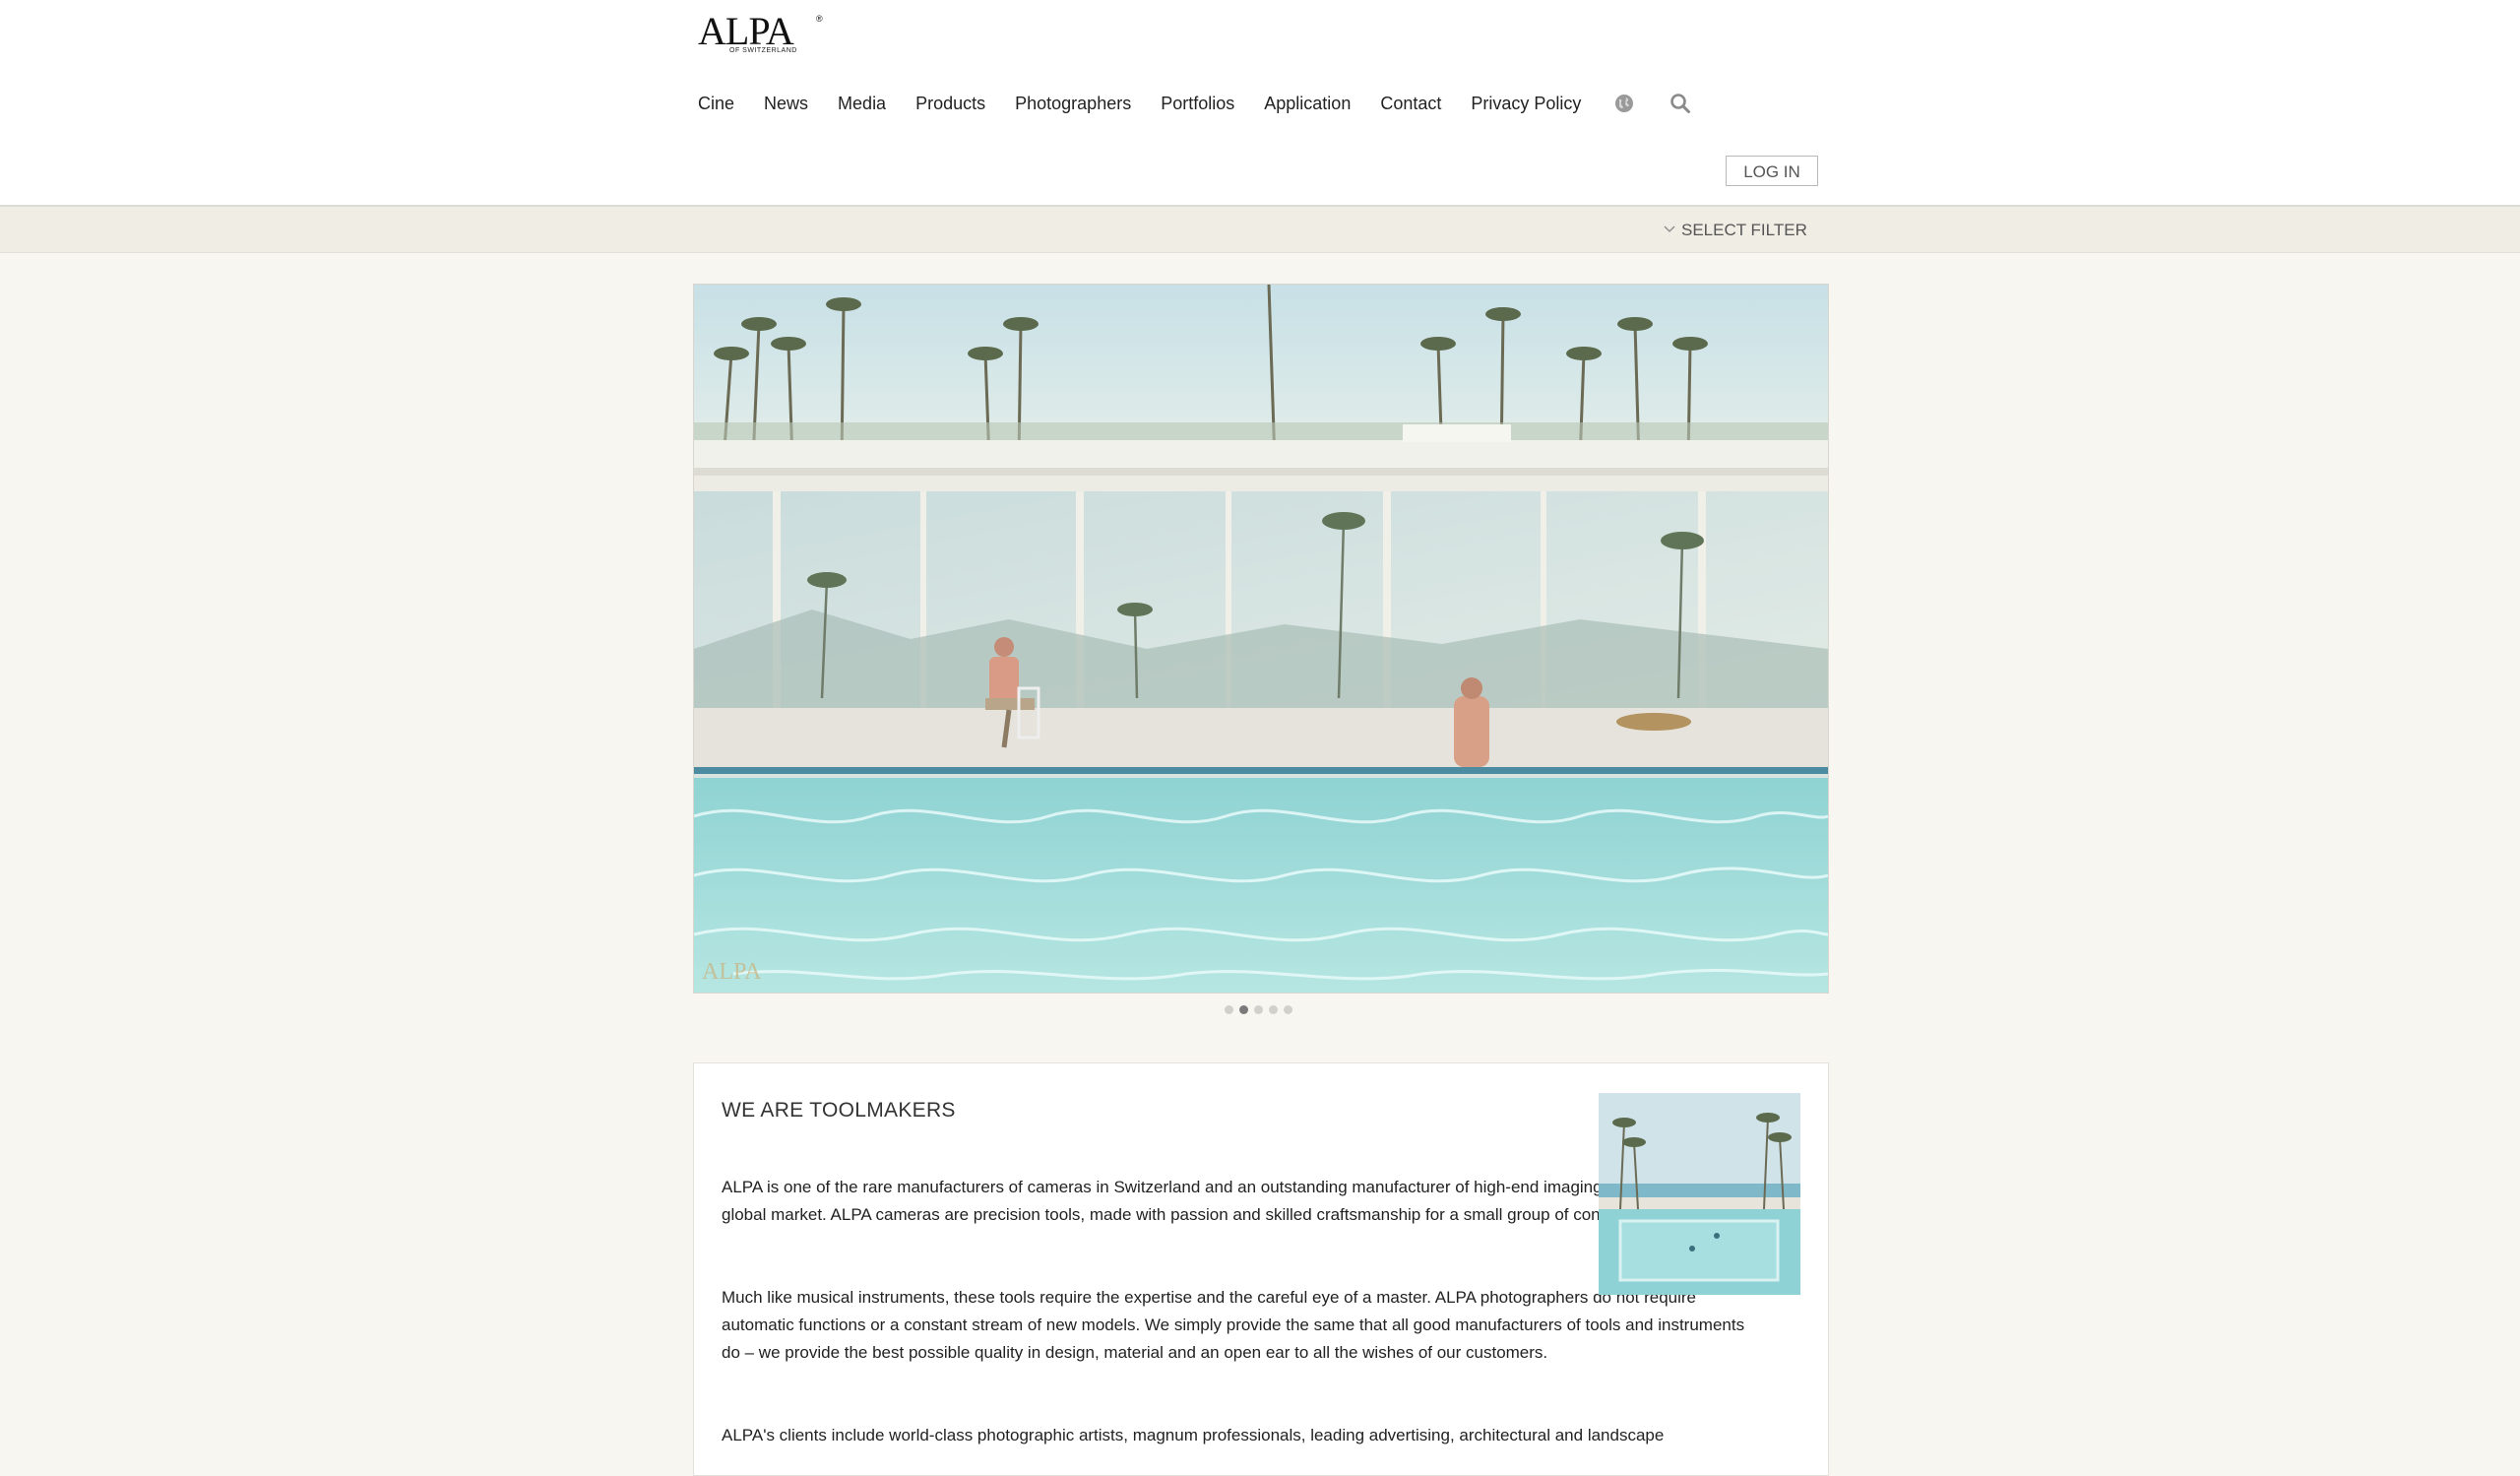  Describe the element at coordinates (1669, 230) in the screenshot. I see `chevron-down-icon` at that location.